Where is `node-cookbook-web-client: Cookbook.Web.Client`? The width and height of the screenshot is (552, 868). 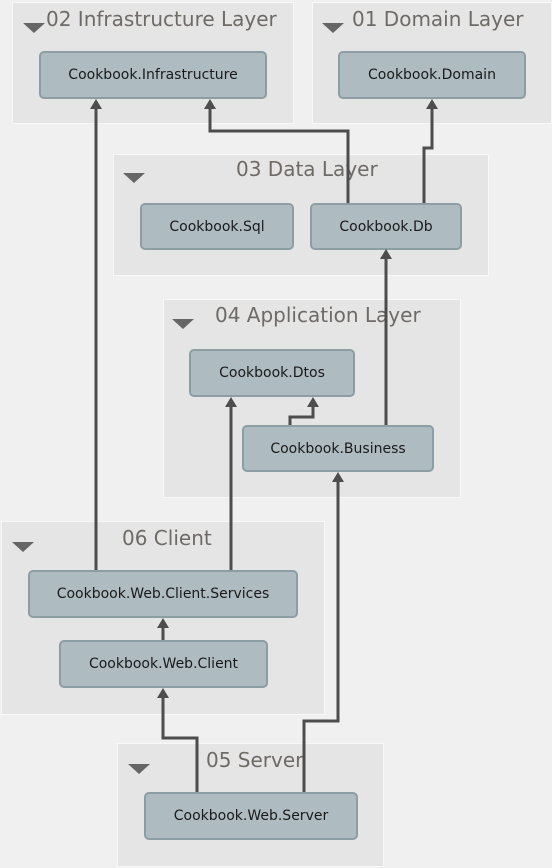 node-cookbook-web-client: Cookbook.Web.Client is located at coordinates (163, 664).